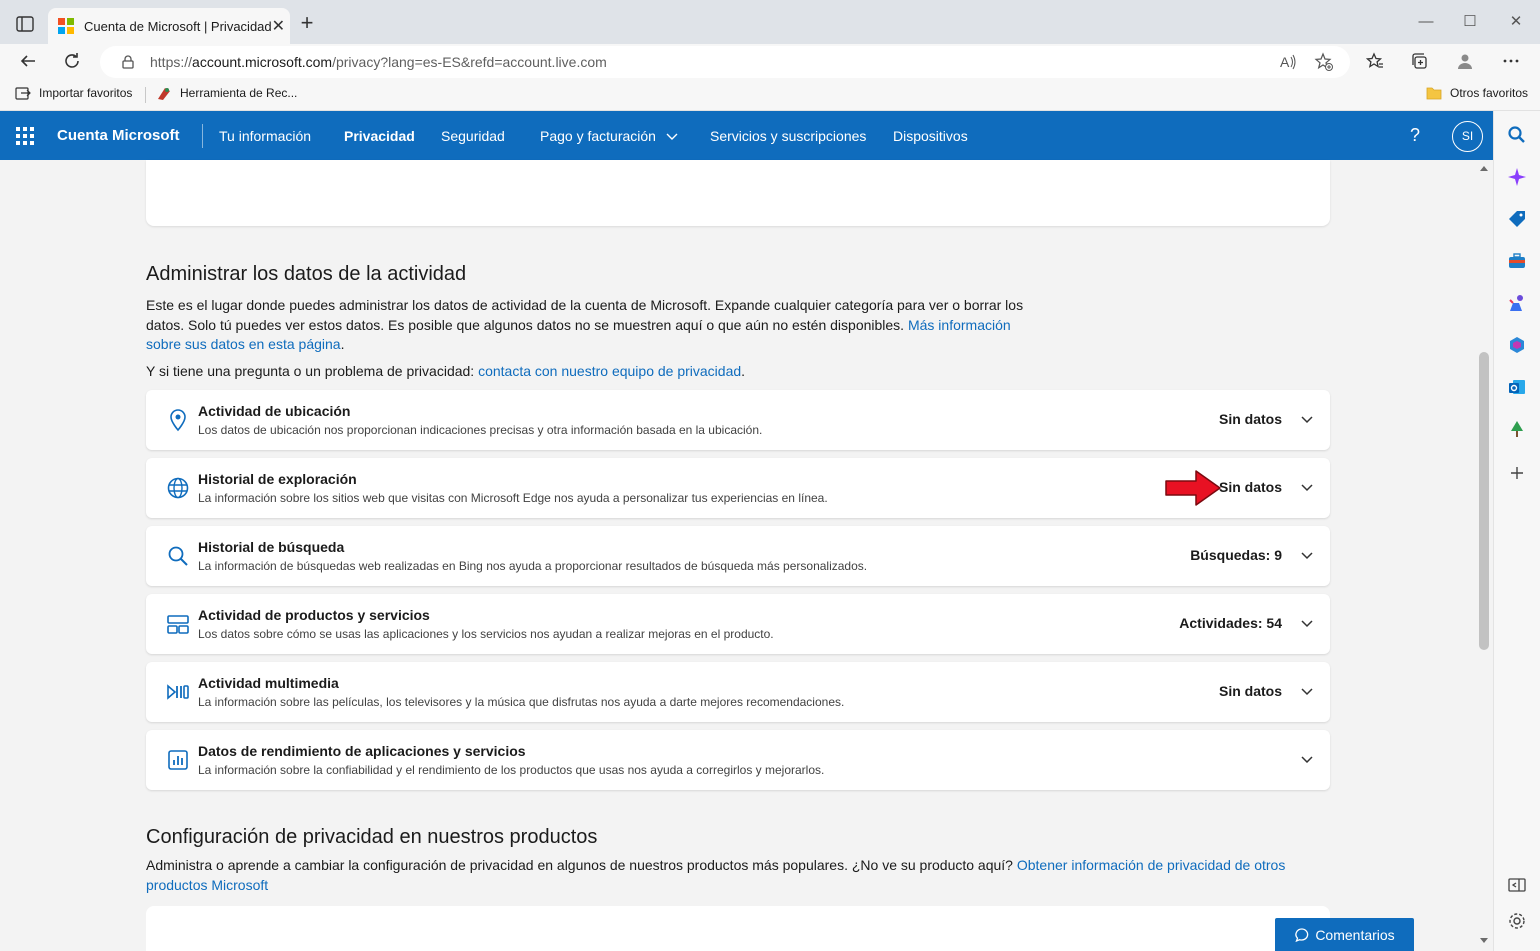 The image size is (1540, 951). What do you see at coordinates (1467, 136) in the screenshot?
I see `avatar: SI` at bounding box center [1467, 136].